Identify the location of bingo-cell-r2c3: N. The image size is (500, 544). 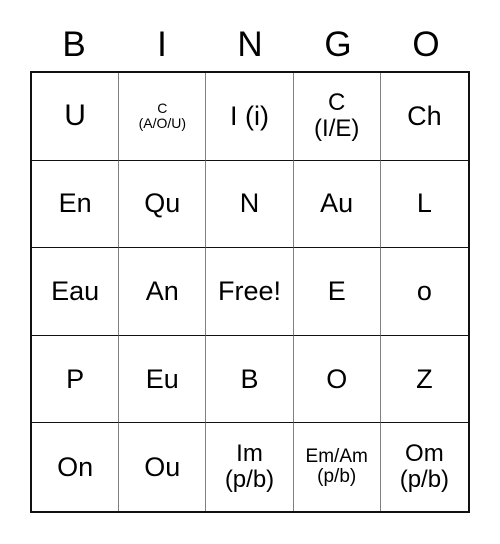
(250, 204).